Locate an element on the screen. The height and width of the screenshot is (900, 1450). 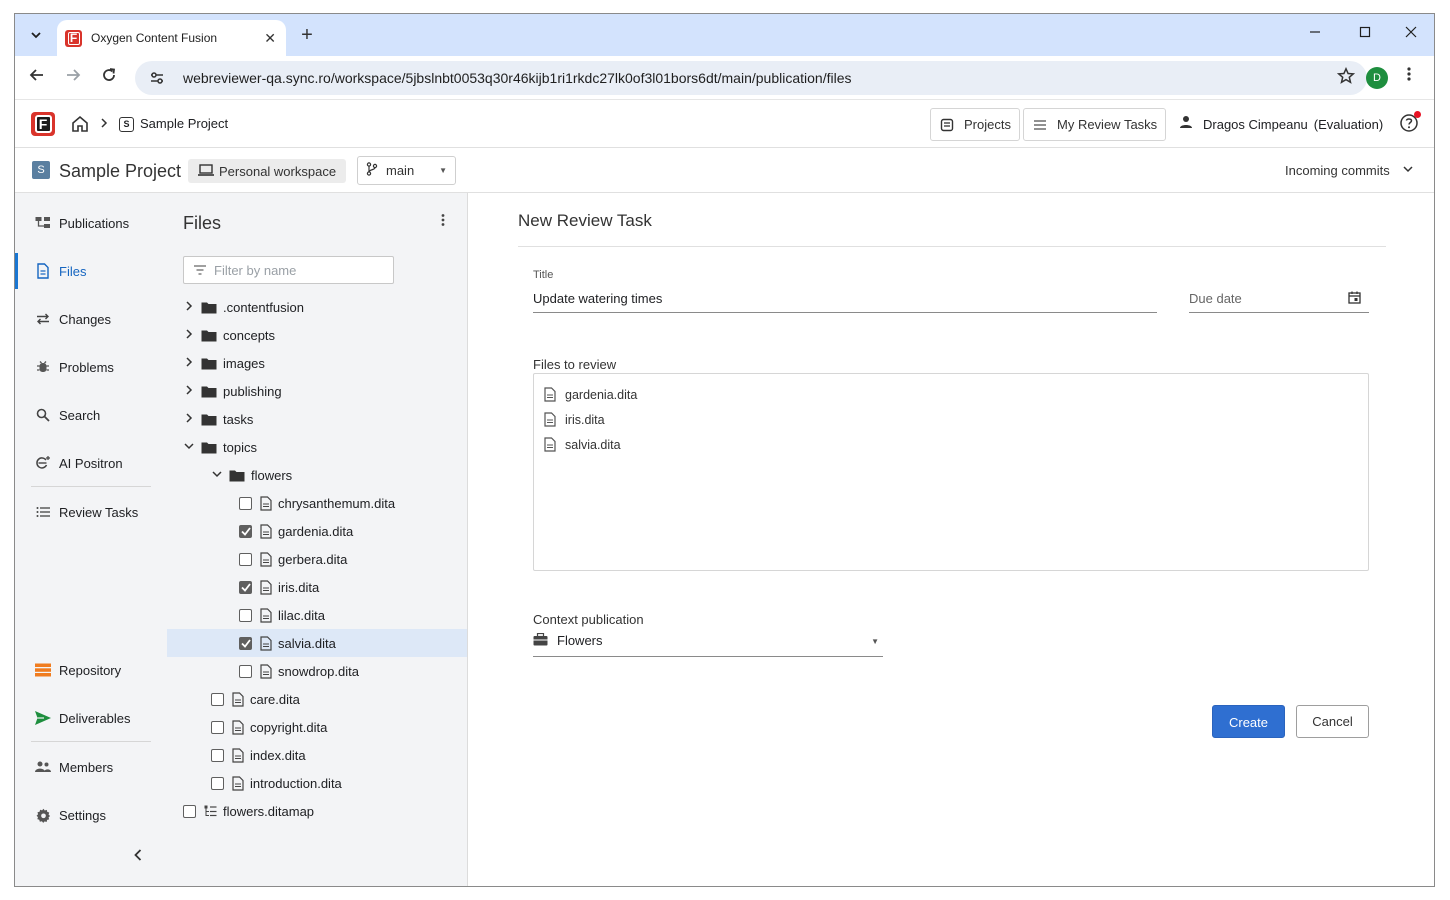
review-file-name: iris.dita is located at coordinates (585, 419).